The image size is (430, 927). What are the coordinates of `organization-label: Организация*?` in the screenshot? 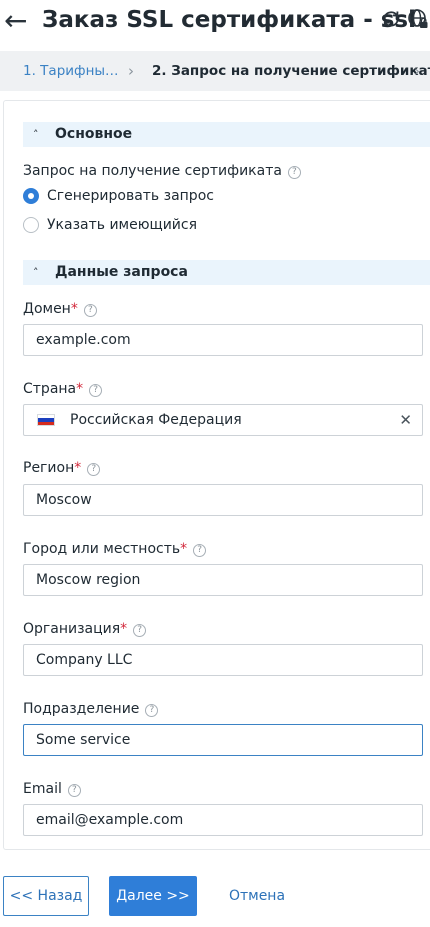 It's located at (85, 629).